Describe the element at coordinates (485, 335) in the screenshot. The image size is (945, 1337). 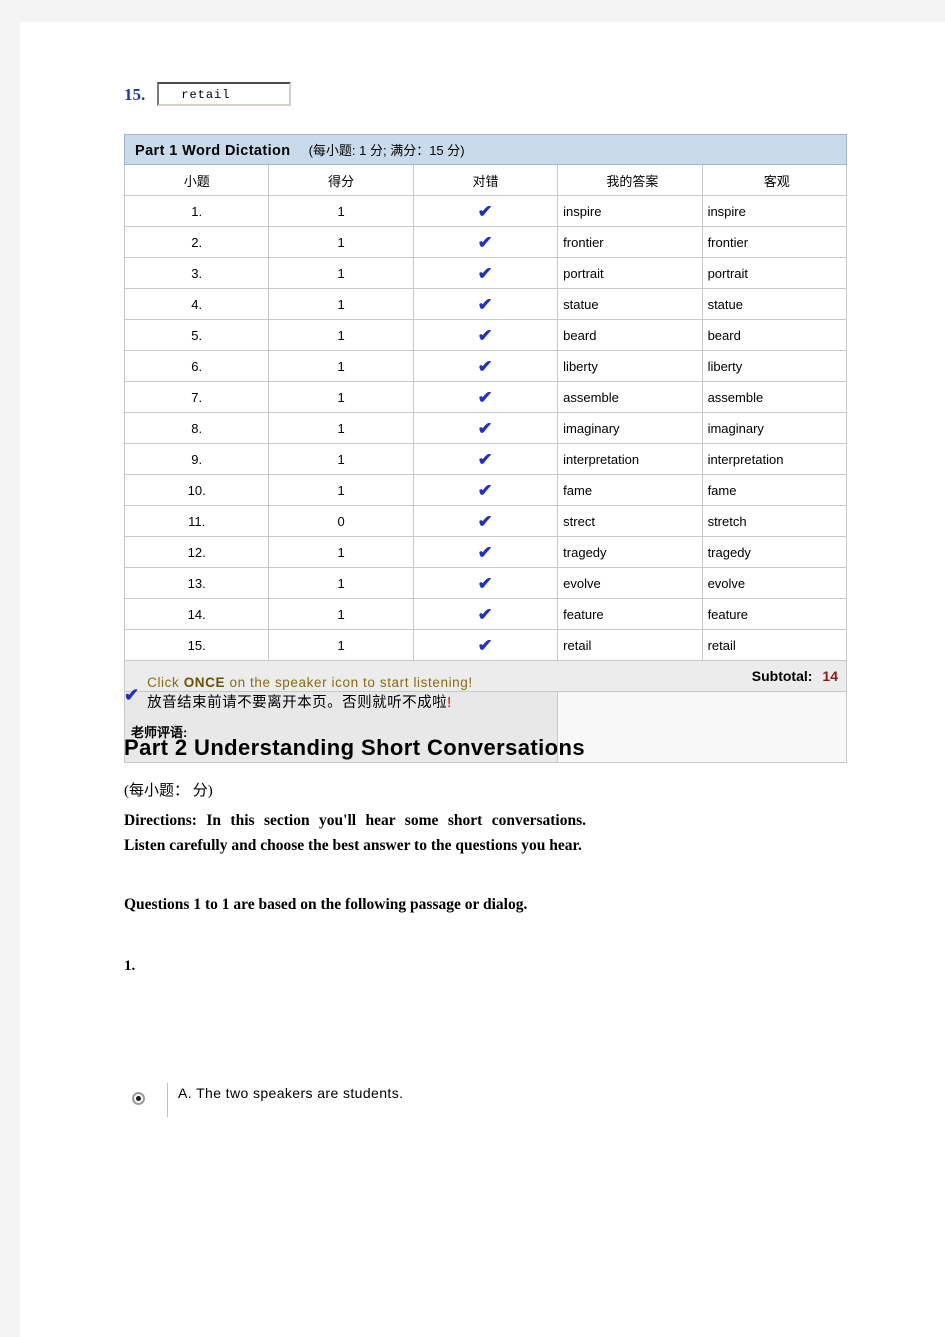
I see `table-row: 5. 1 ✔ beard beard` at that location.